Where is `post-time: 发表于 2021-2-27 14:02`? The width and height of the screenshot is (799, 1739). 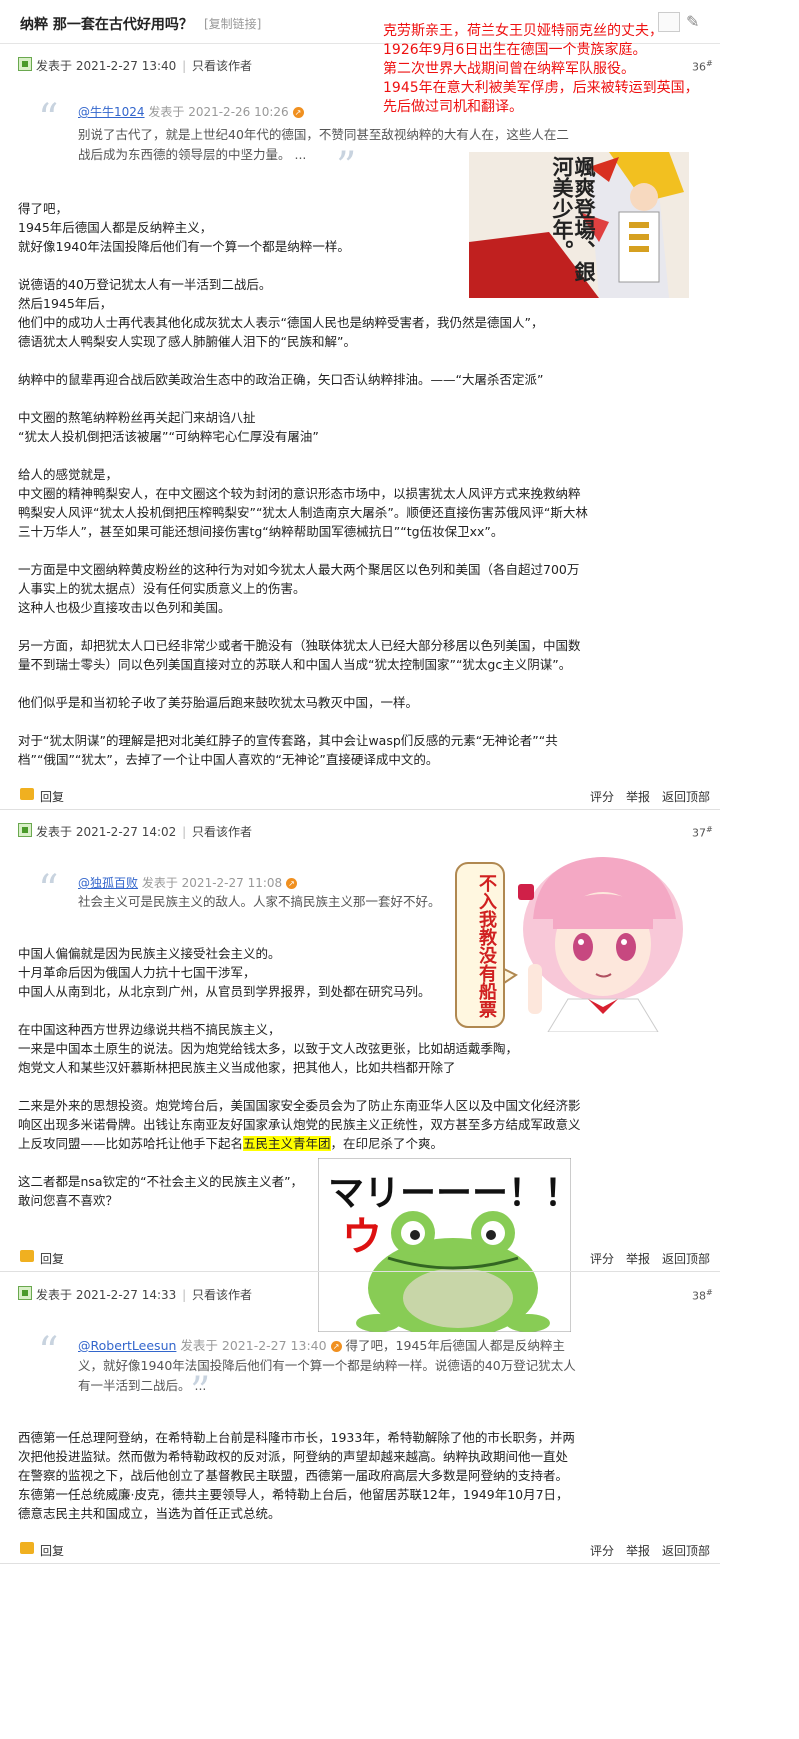
post-time: 发表于 2021-2-27 14:02 is located at coordinates (106, 832).